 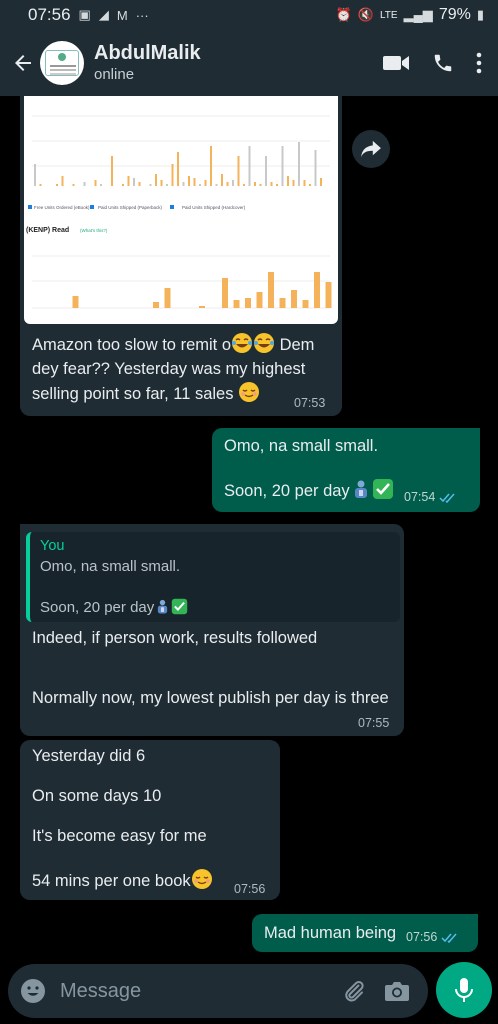 I want to click on voice-record-button, so click(x=464, y=990).